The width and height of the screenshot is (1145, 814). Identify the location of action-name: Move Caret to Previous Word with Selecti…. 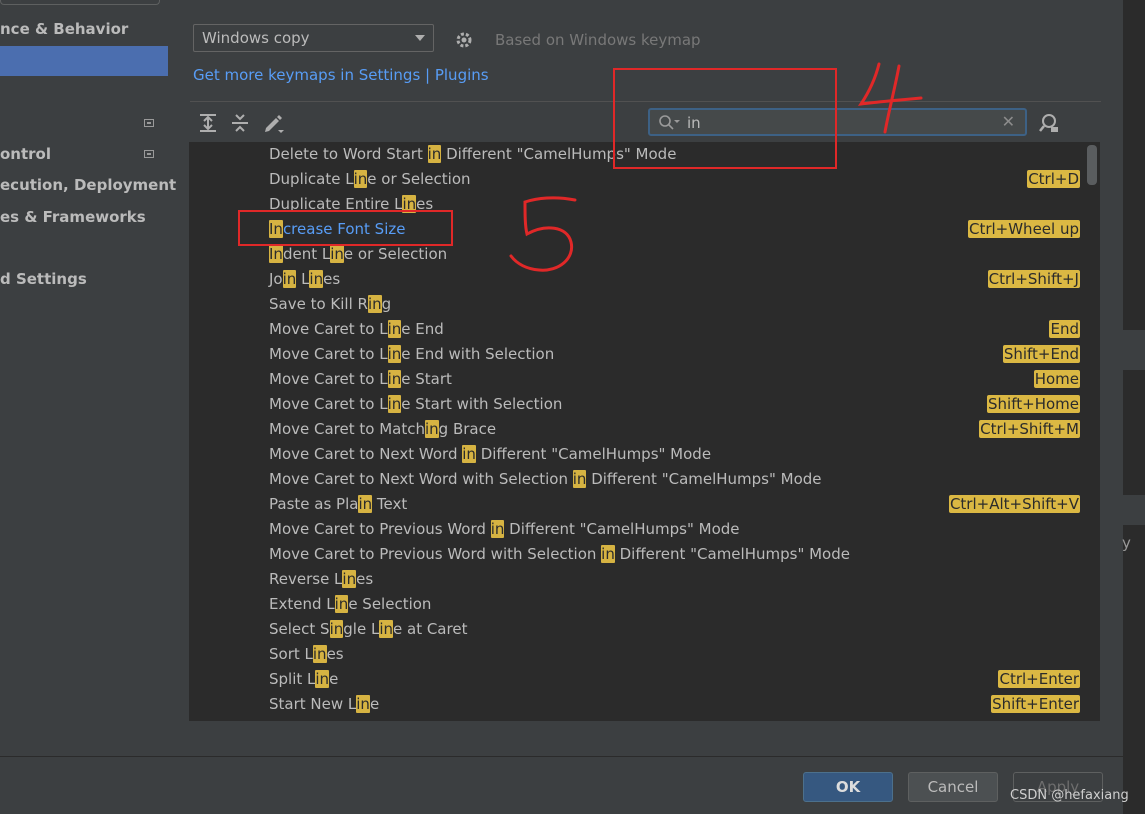
(559, 554).